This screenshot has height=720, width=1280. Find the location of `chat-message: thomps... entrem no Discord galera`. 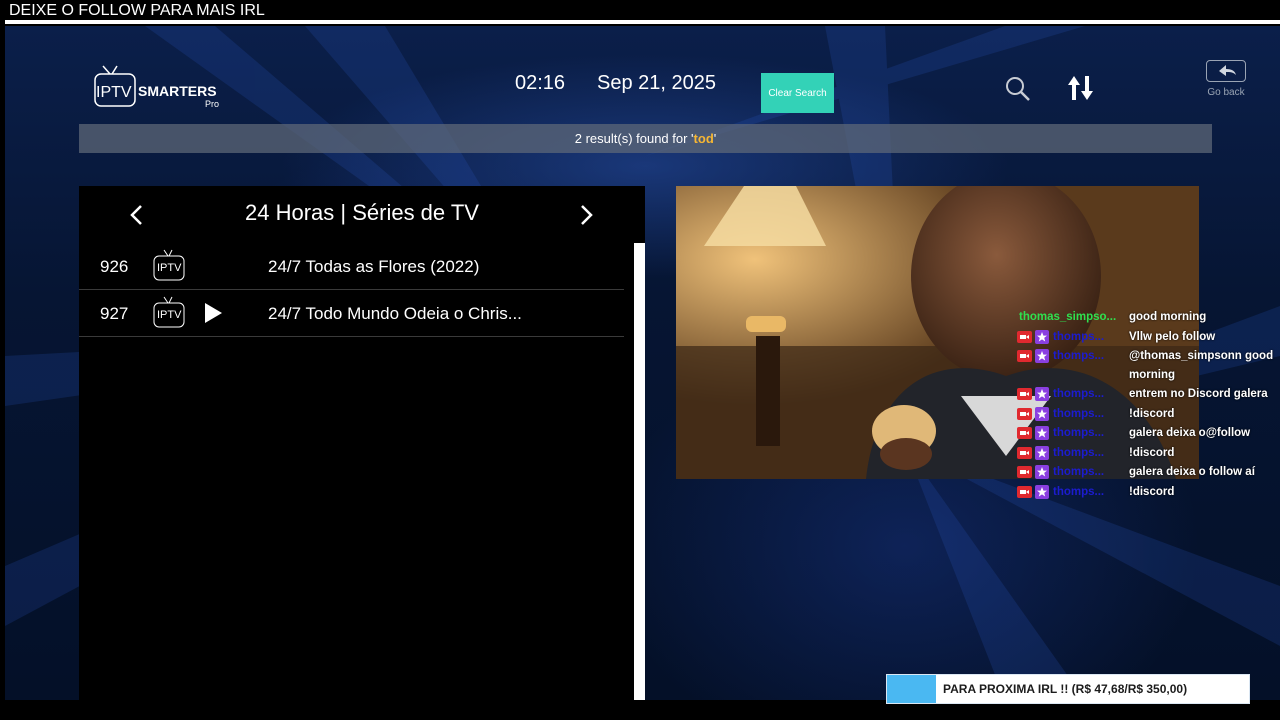

chat-message: thomps... entrem no Discord galera is located at coordinates (1148, 395).